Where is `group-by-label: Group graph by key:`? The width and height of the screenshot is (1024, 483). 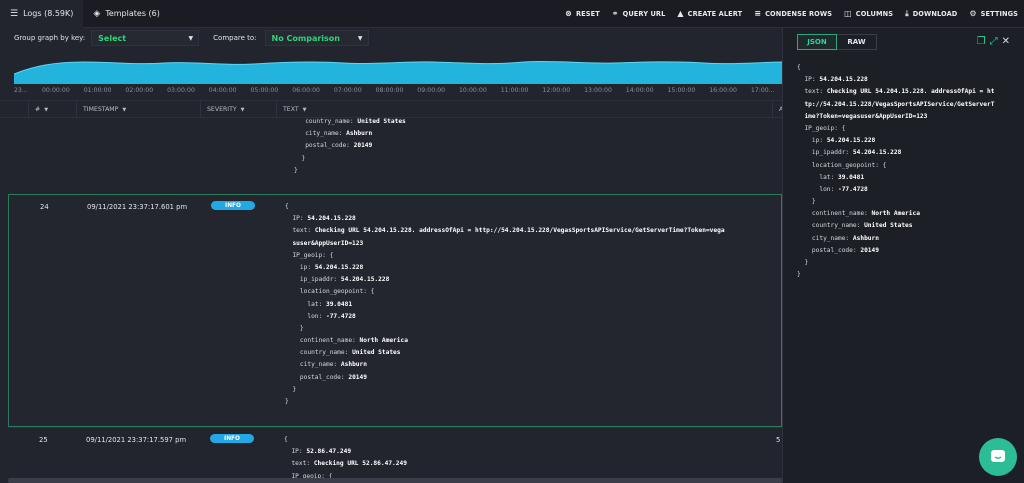 group-by-label: Group graph by key: is located at coordinates (50, 38).